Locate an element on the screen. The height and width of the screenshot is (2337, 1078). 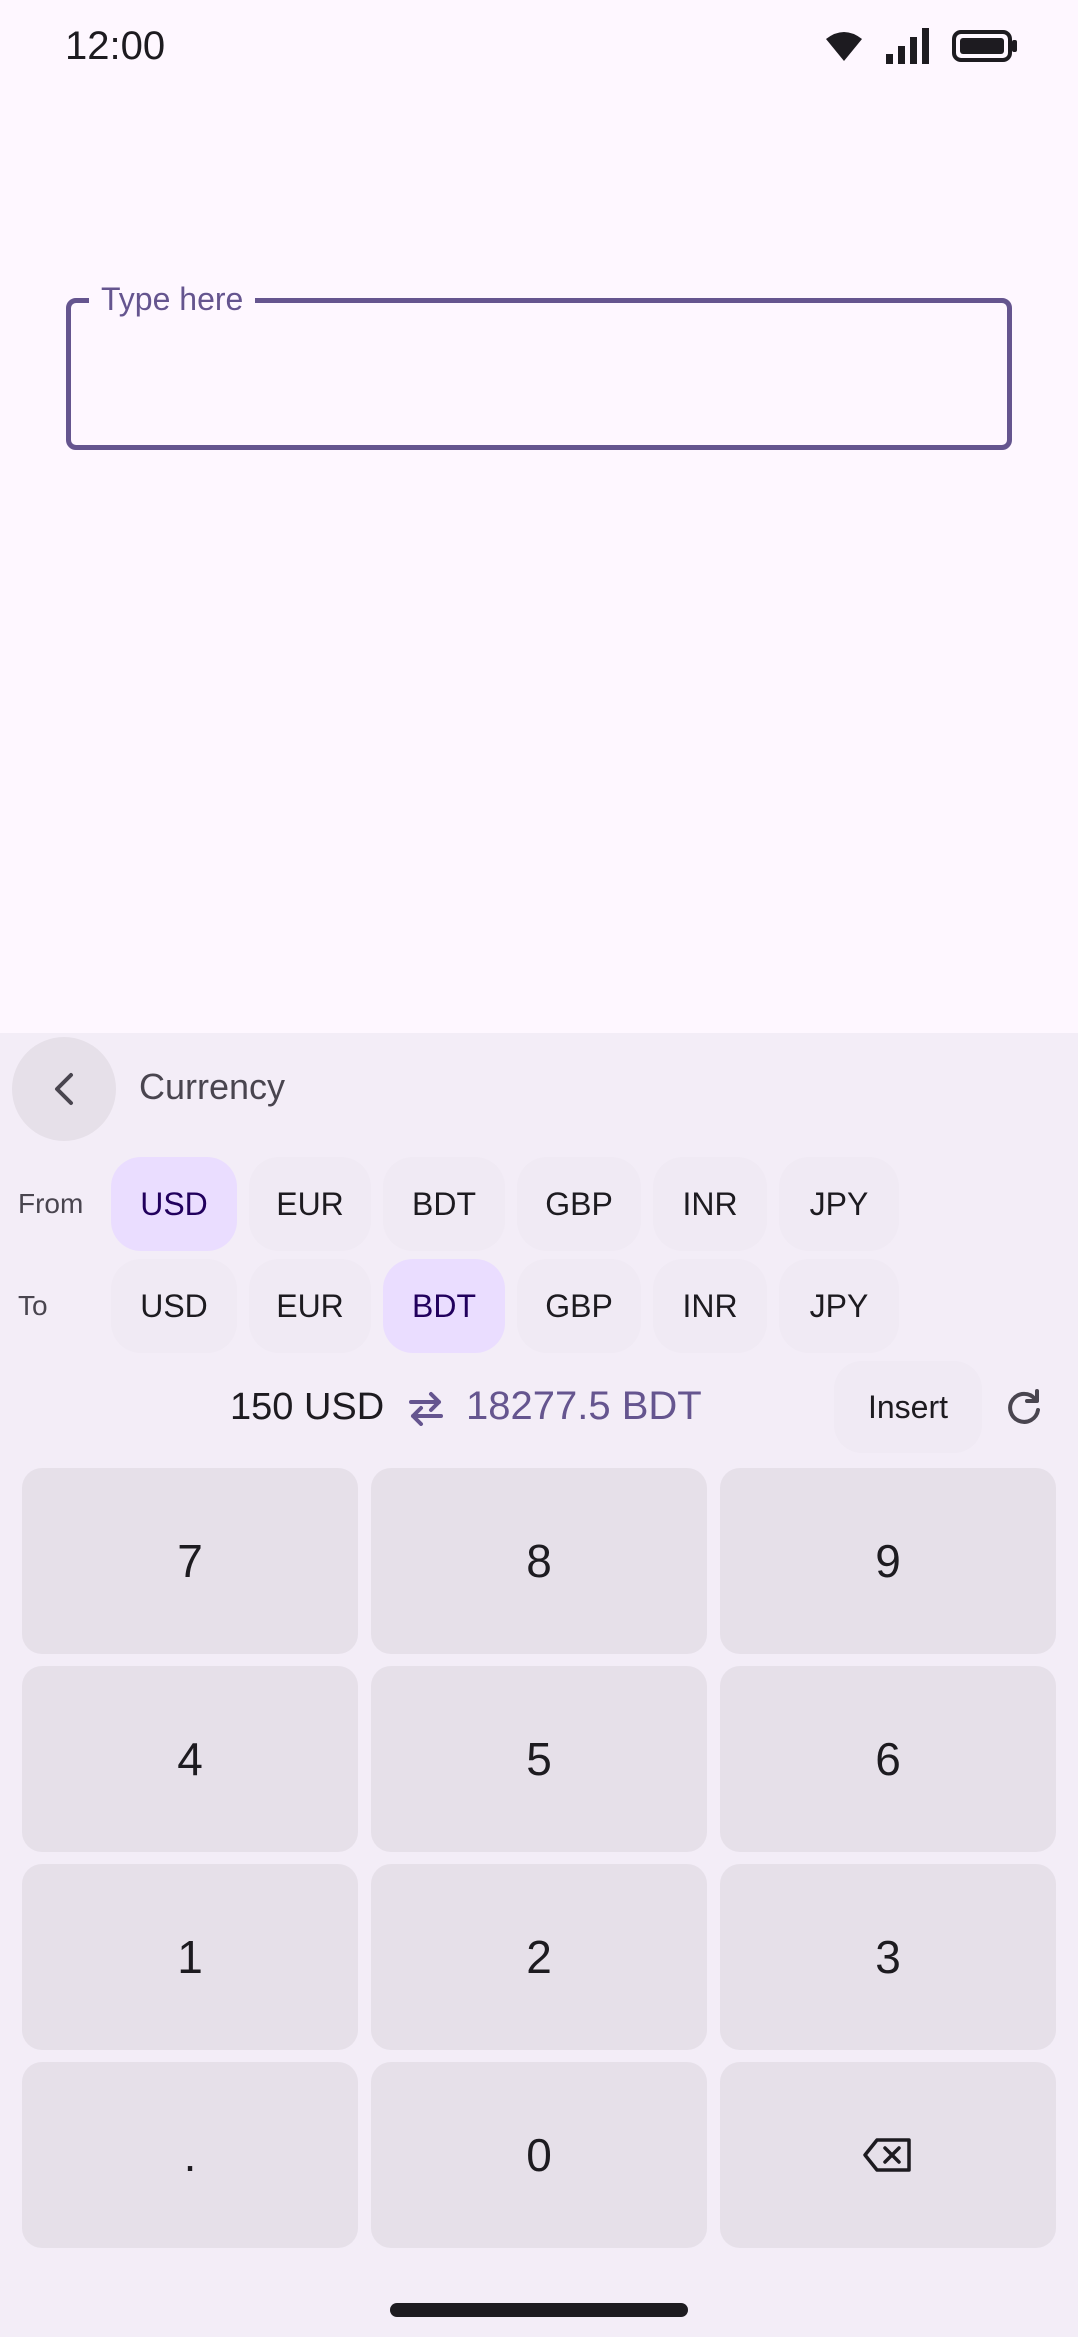
key-backspace is located at coordinates (888, 2155).